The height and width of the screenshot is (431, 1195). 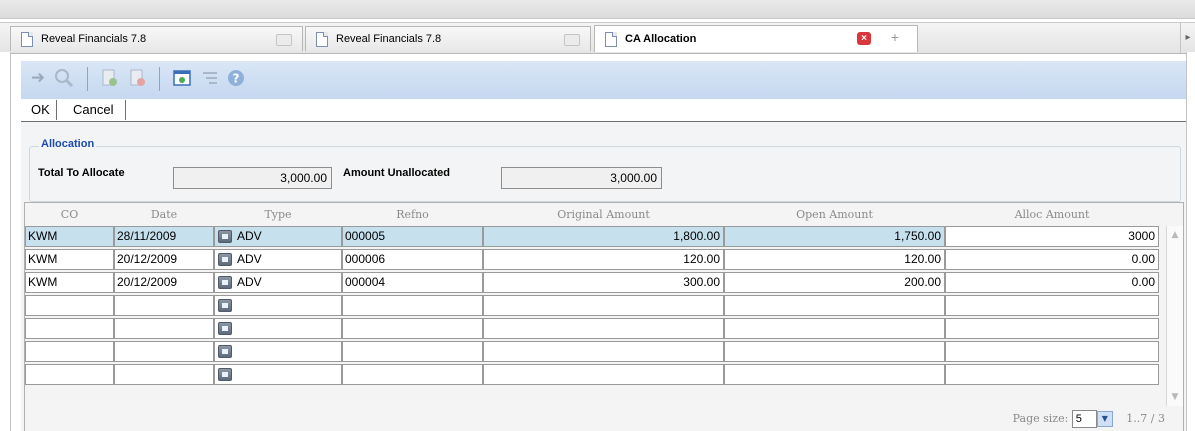 I want to click on chevron-down-icon: ▼, so click(x=1104, y=419).